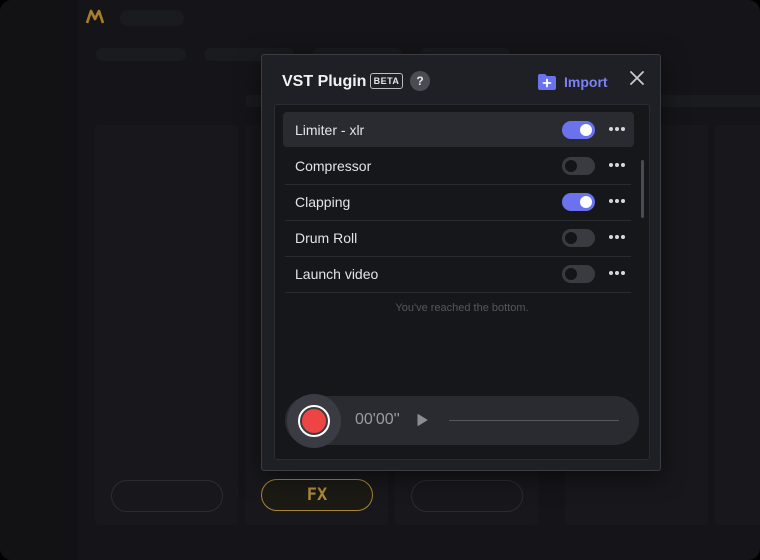 Image resolution: width=760 pixels, height=560 pixels. Describe the element at coordinates (547, 82) in the screenshot. I see `import-plus-icon` at that location.